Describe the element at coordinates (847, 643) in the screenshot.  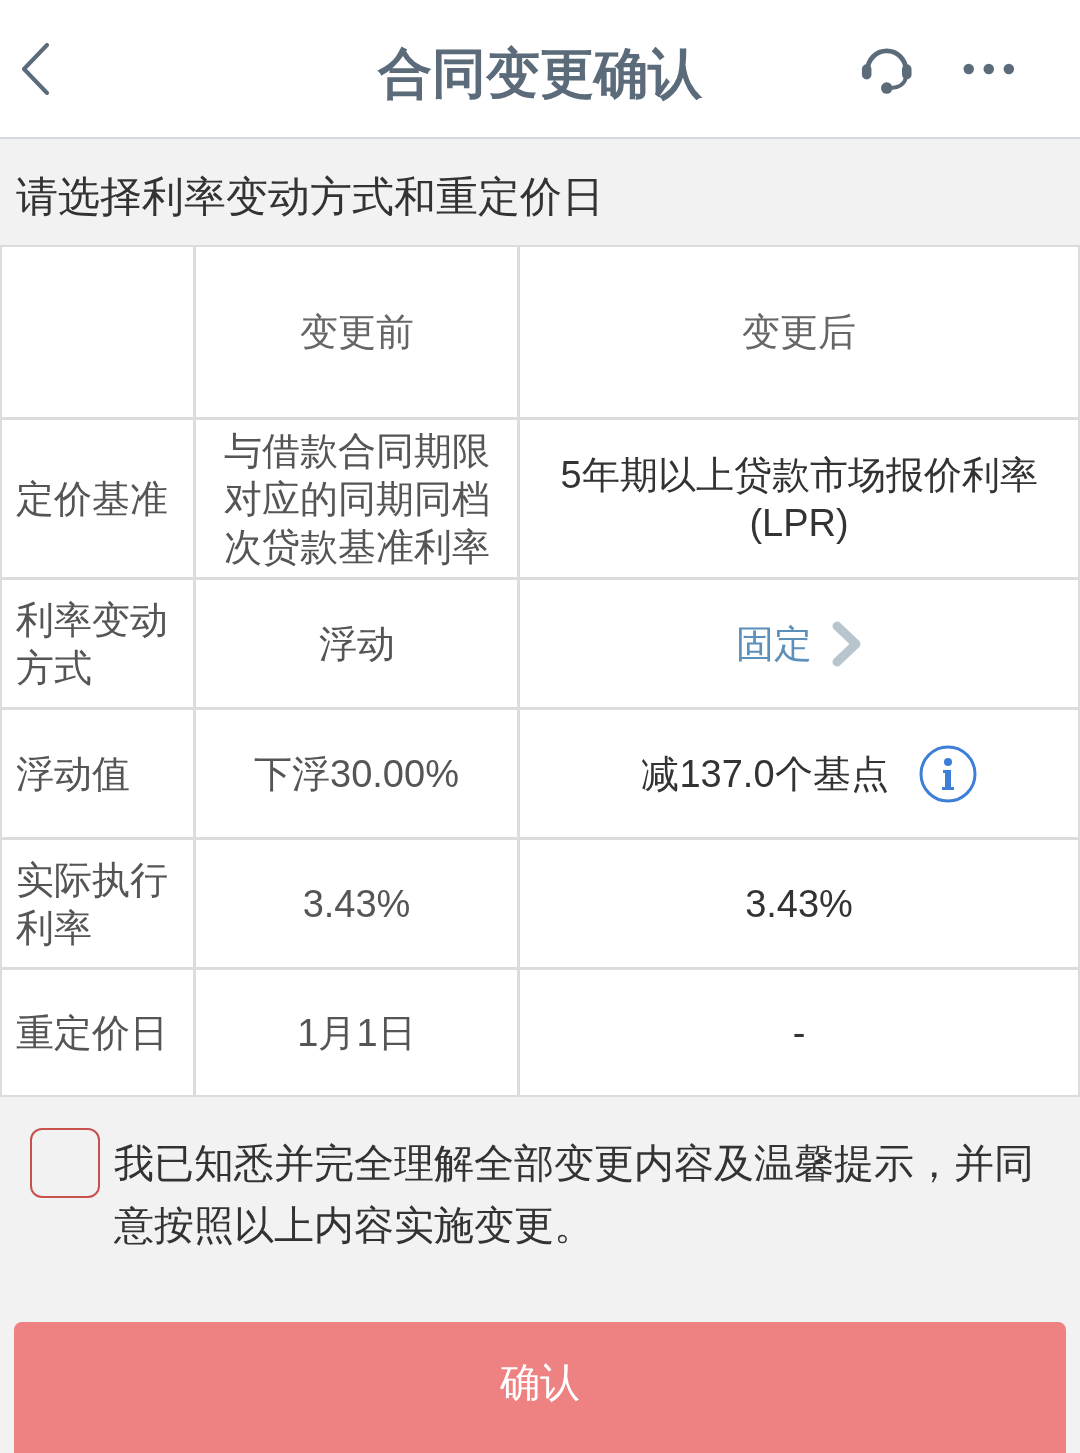
I see `chevron-right-icon` at that location.